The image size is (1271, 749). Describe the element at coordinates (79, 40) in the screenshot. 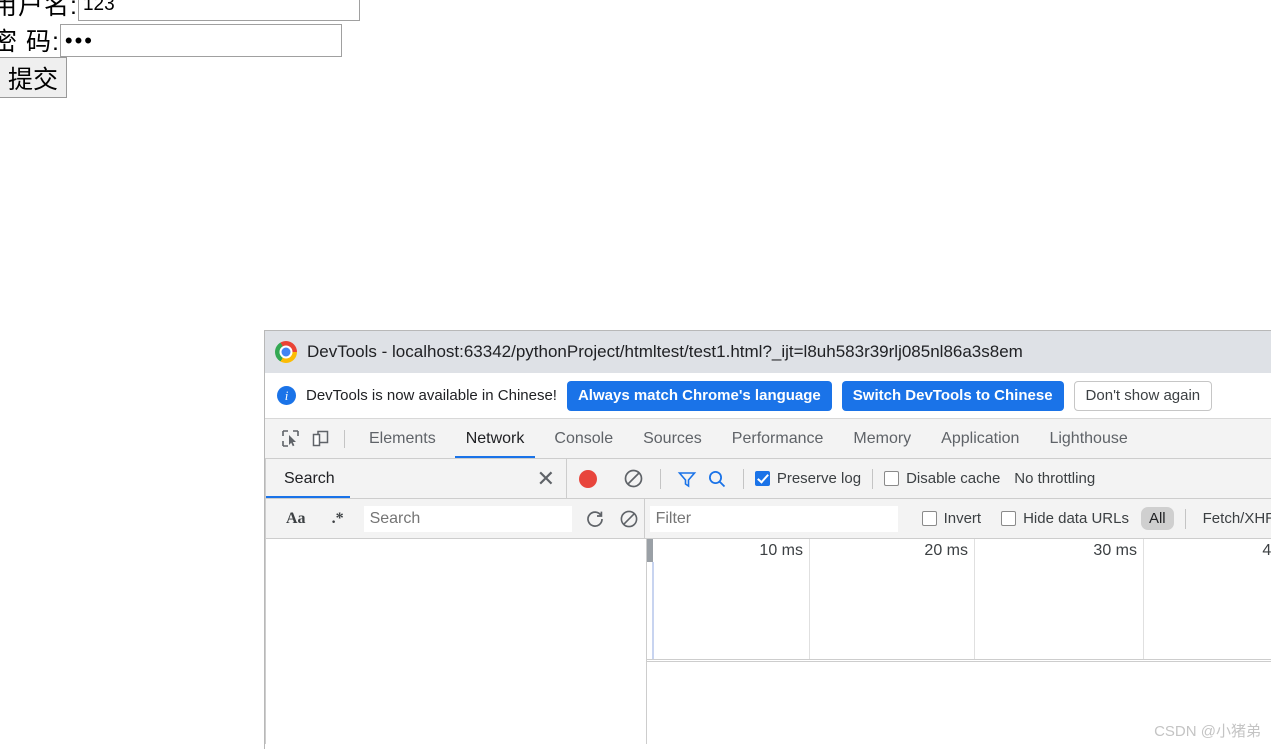

I see `password-masked-value: •••` at that location.